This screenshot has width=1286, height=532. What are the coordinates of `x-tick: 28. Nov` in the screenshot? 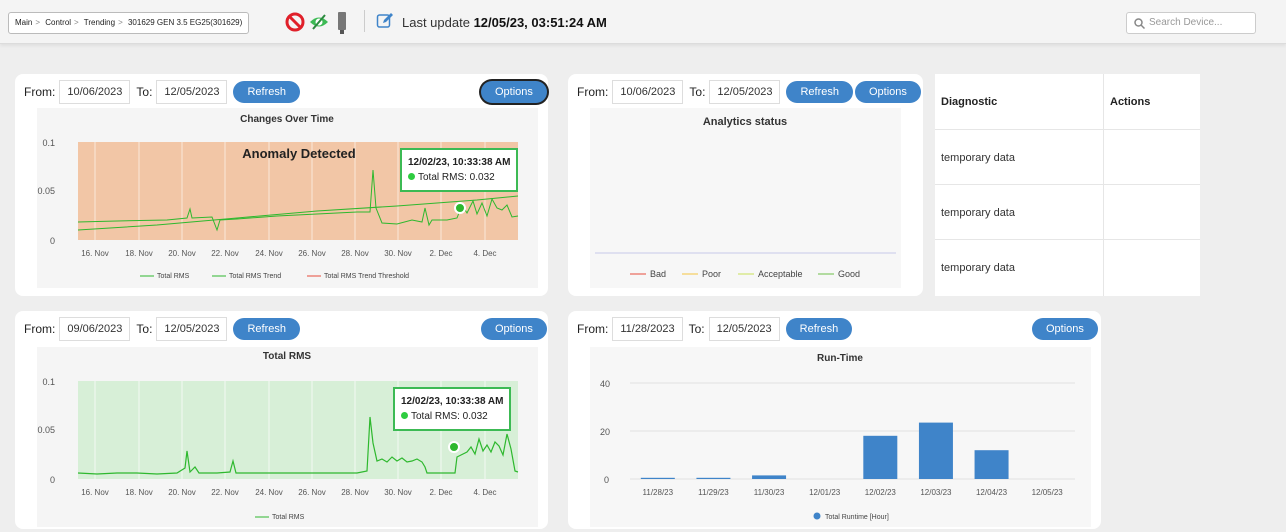 It's located at (355, 253).